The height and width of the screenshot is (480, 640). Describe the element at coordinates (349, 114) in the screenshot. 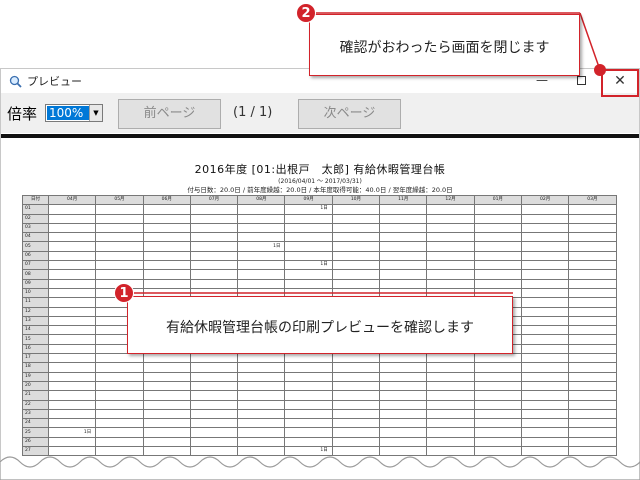

I see `next-page-button: 次ページ` at that location.